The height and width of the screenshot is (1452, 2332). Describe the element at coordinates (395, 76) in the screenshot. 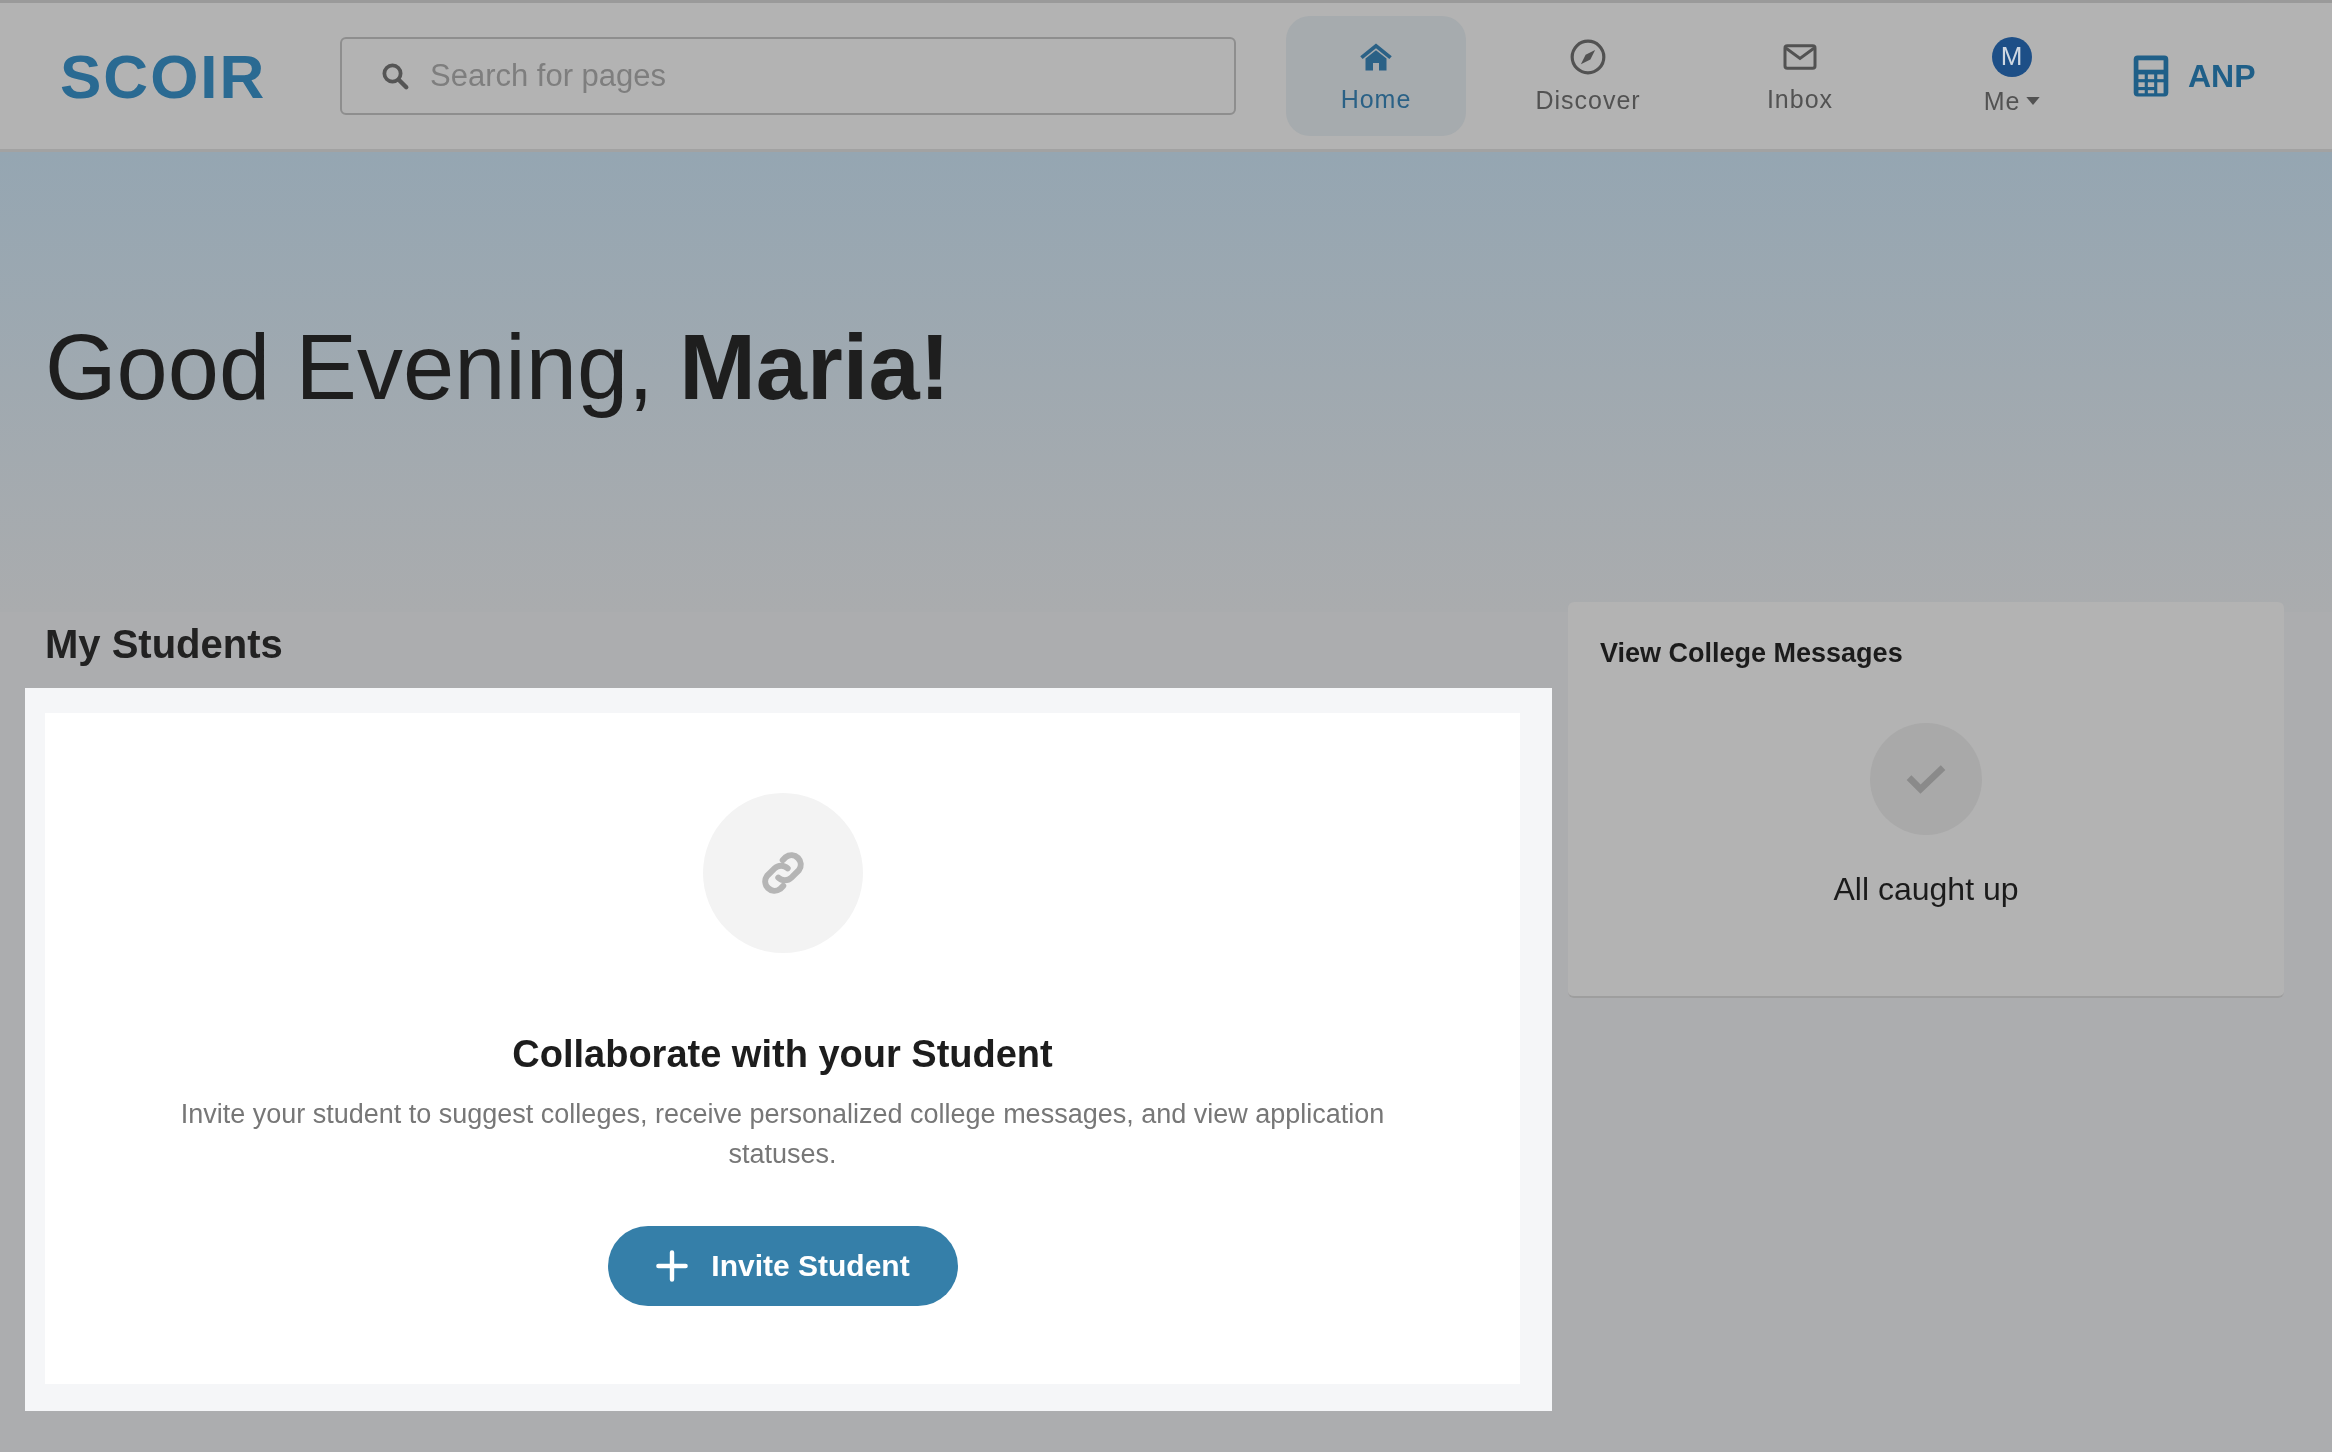

I see `search-icon` at that location.